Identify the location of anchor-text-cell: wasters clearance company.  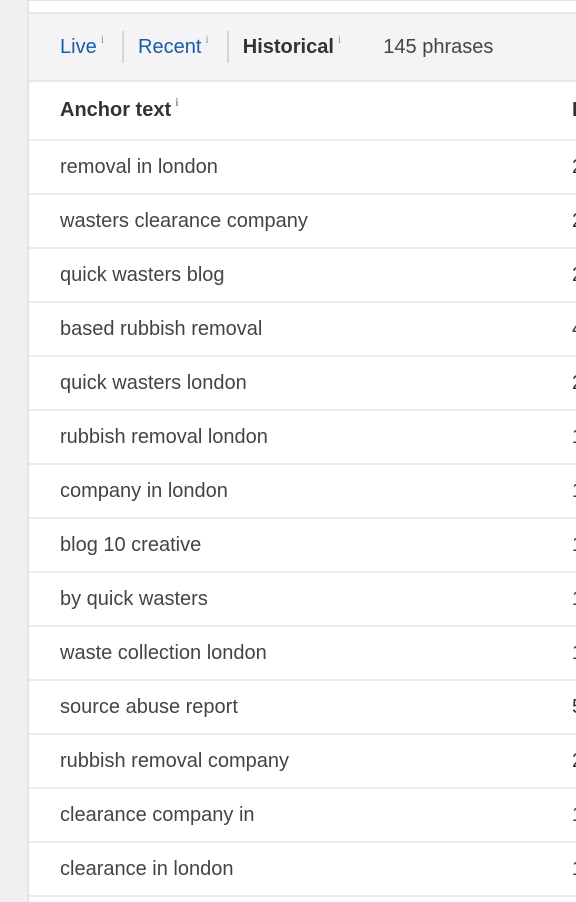
(300, 221).